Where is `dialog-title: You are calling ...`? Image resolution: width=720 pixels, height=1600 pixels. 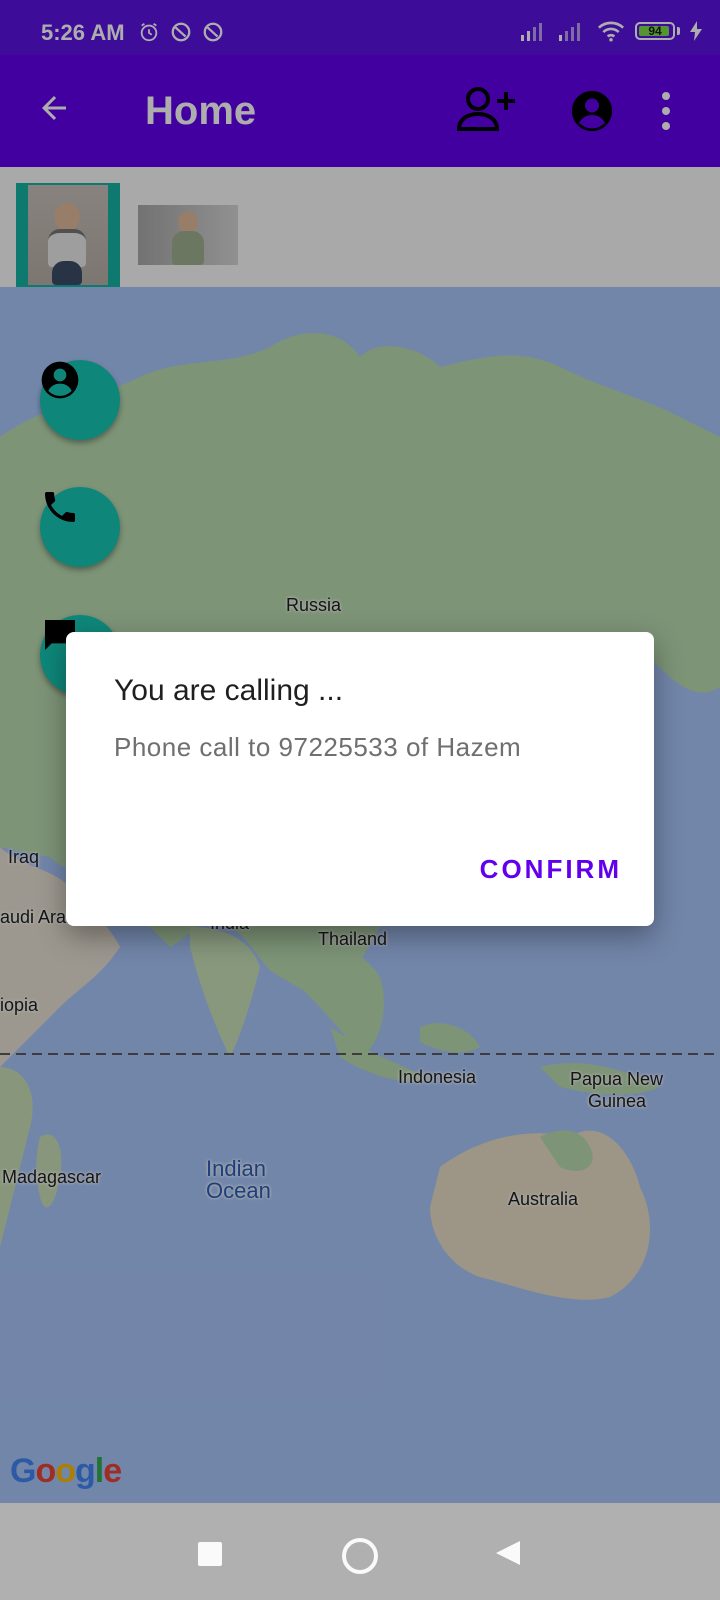
dialog-title: You are calling ... is located at coordinates (229, 690).